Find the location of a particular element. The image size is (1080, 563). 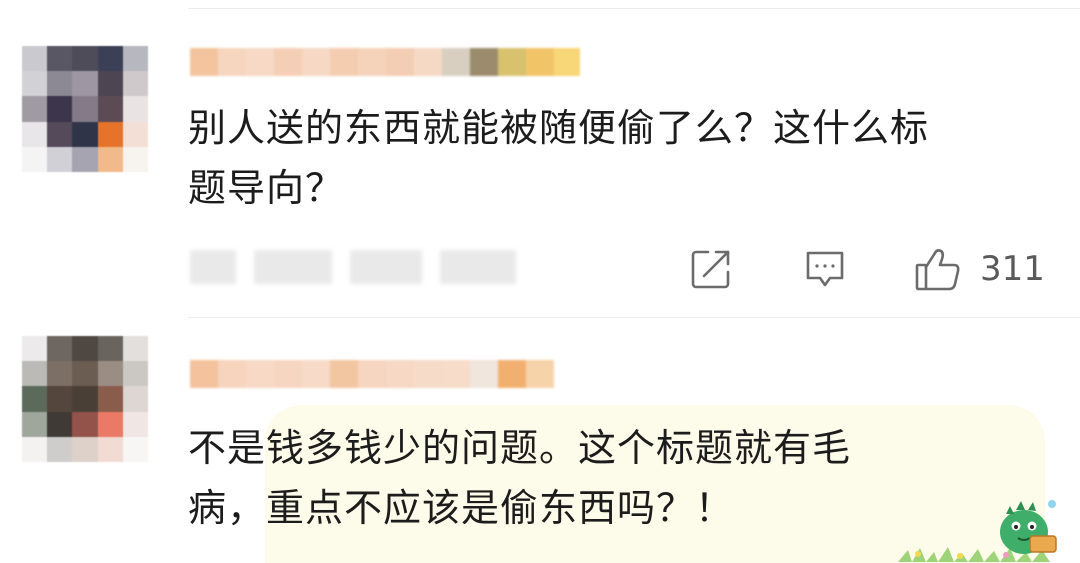

comment-actions: 311 is located at coordinates (867, 269).